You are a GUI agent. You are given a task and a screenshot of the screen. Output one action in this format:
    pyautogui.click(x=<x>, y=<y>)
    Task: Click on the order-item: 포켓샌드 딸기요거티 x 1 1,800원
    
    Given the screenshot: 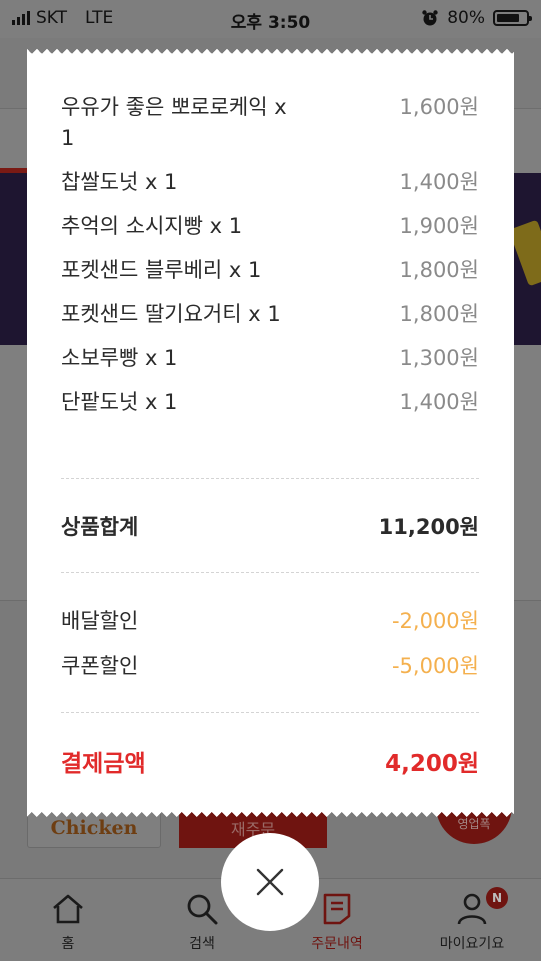 What is the action you would take?
    pyautogui.click(x=270, y=314)
    